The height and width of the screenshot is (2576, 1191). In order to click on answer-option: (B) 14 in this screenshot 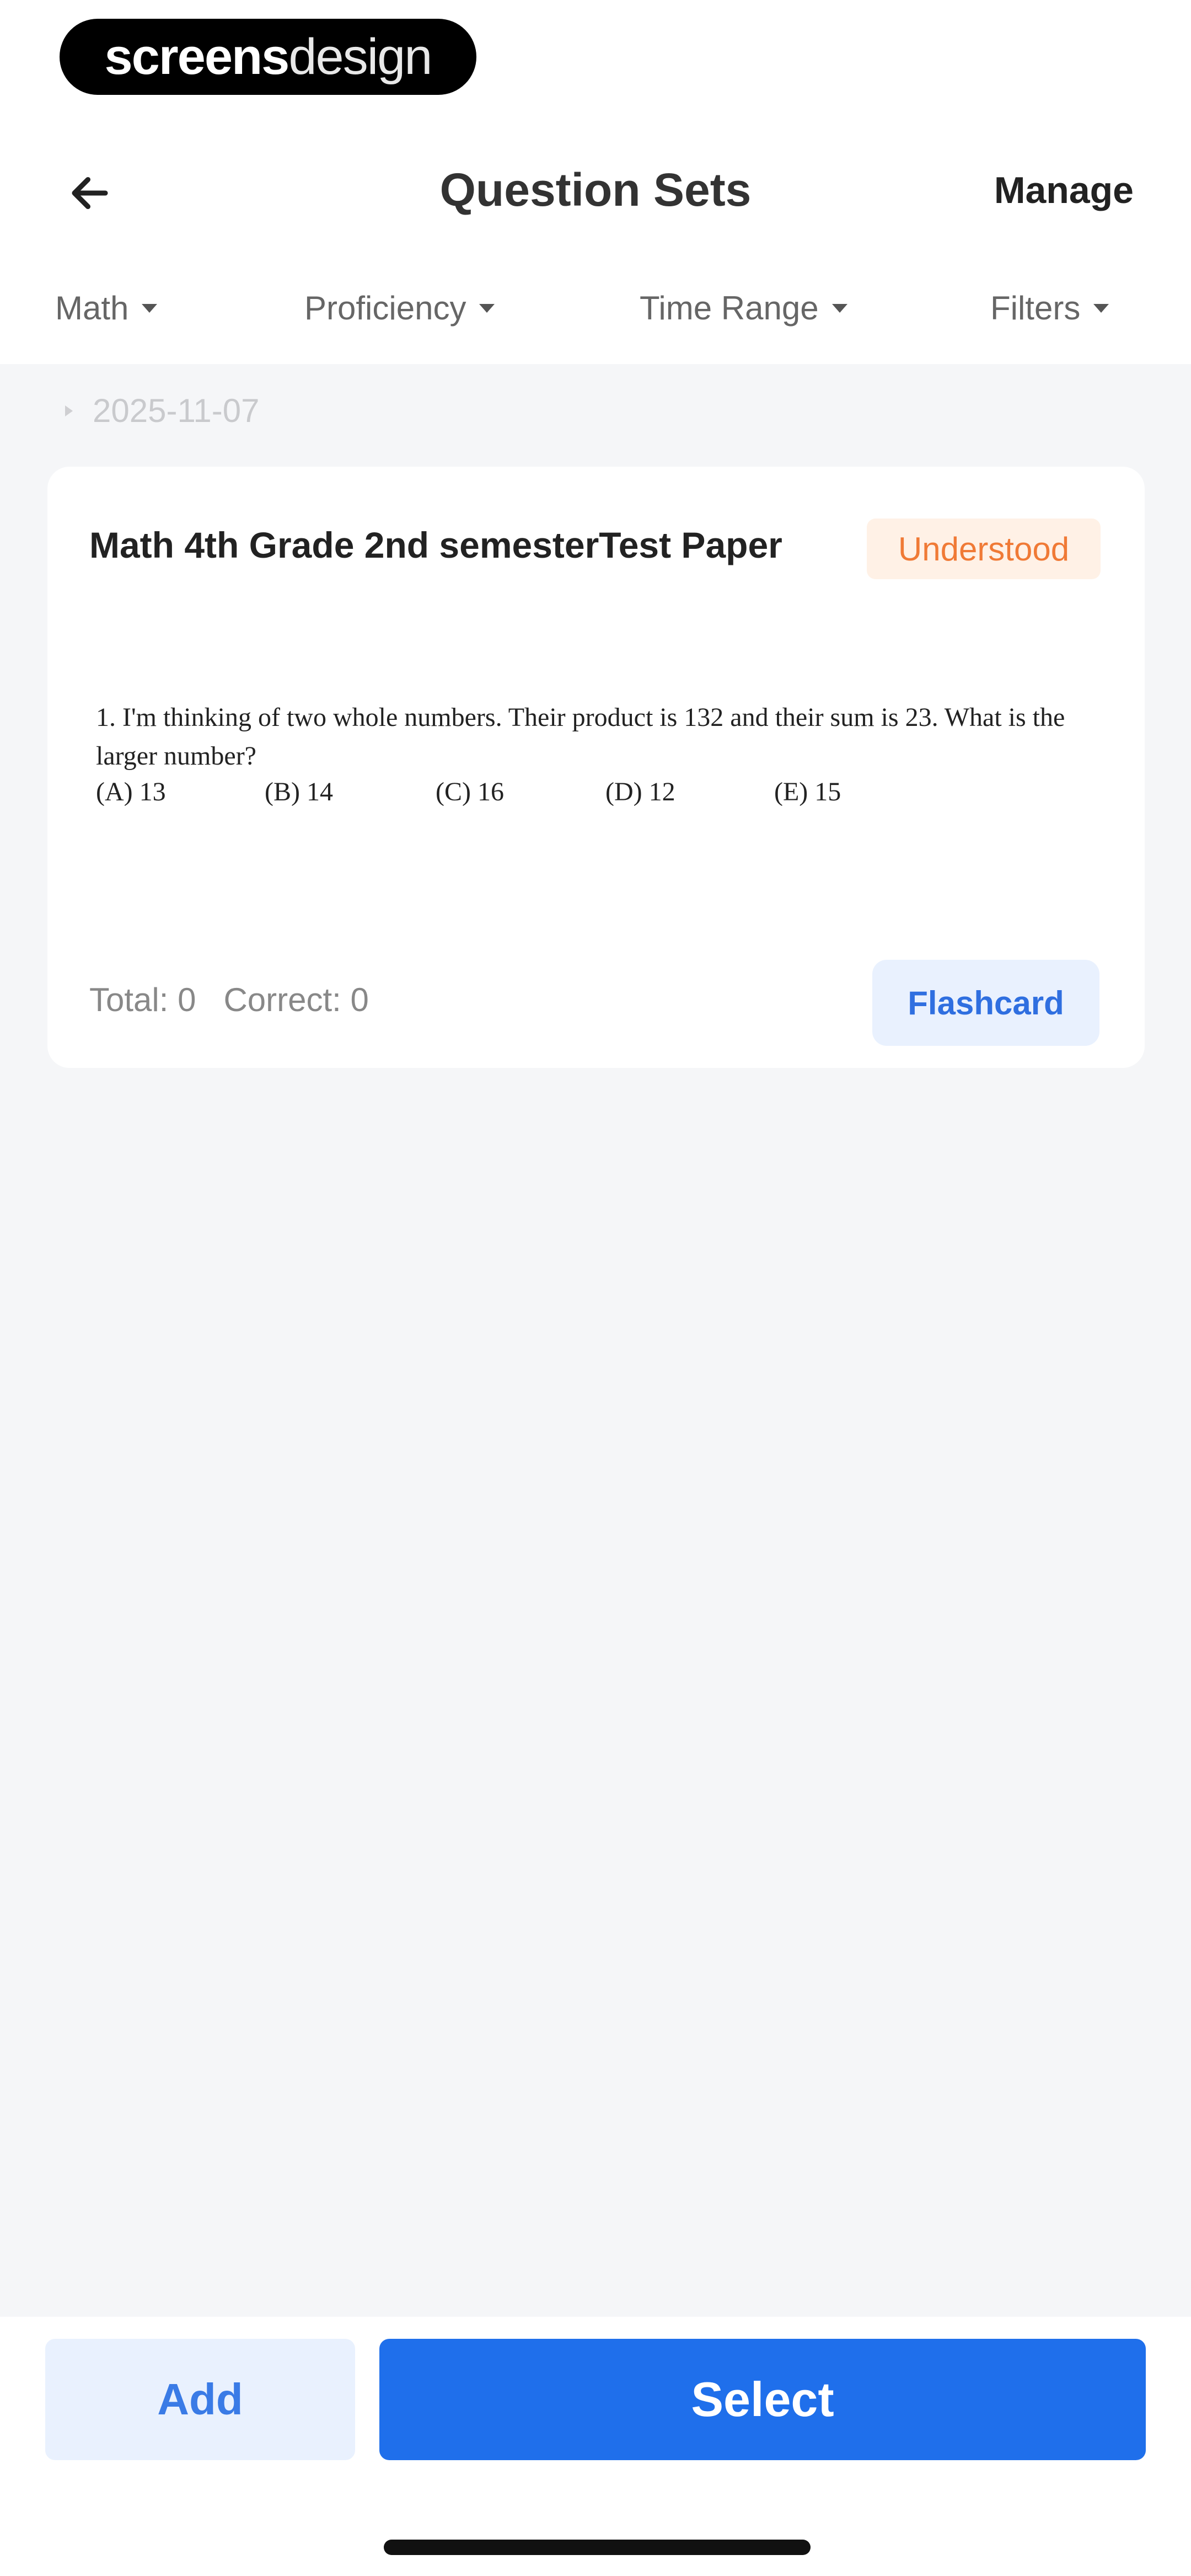, I will do `click(299, 791)`.